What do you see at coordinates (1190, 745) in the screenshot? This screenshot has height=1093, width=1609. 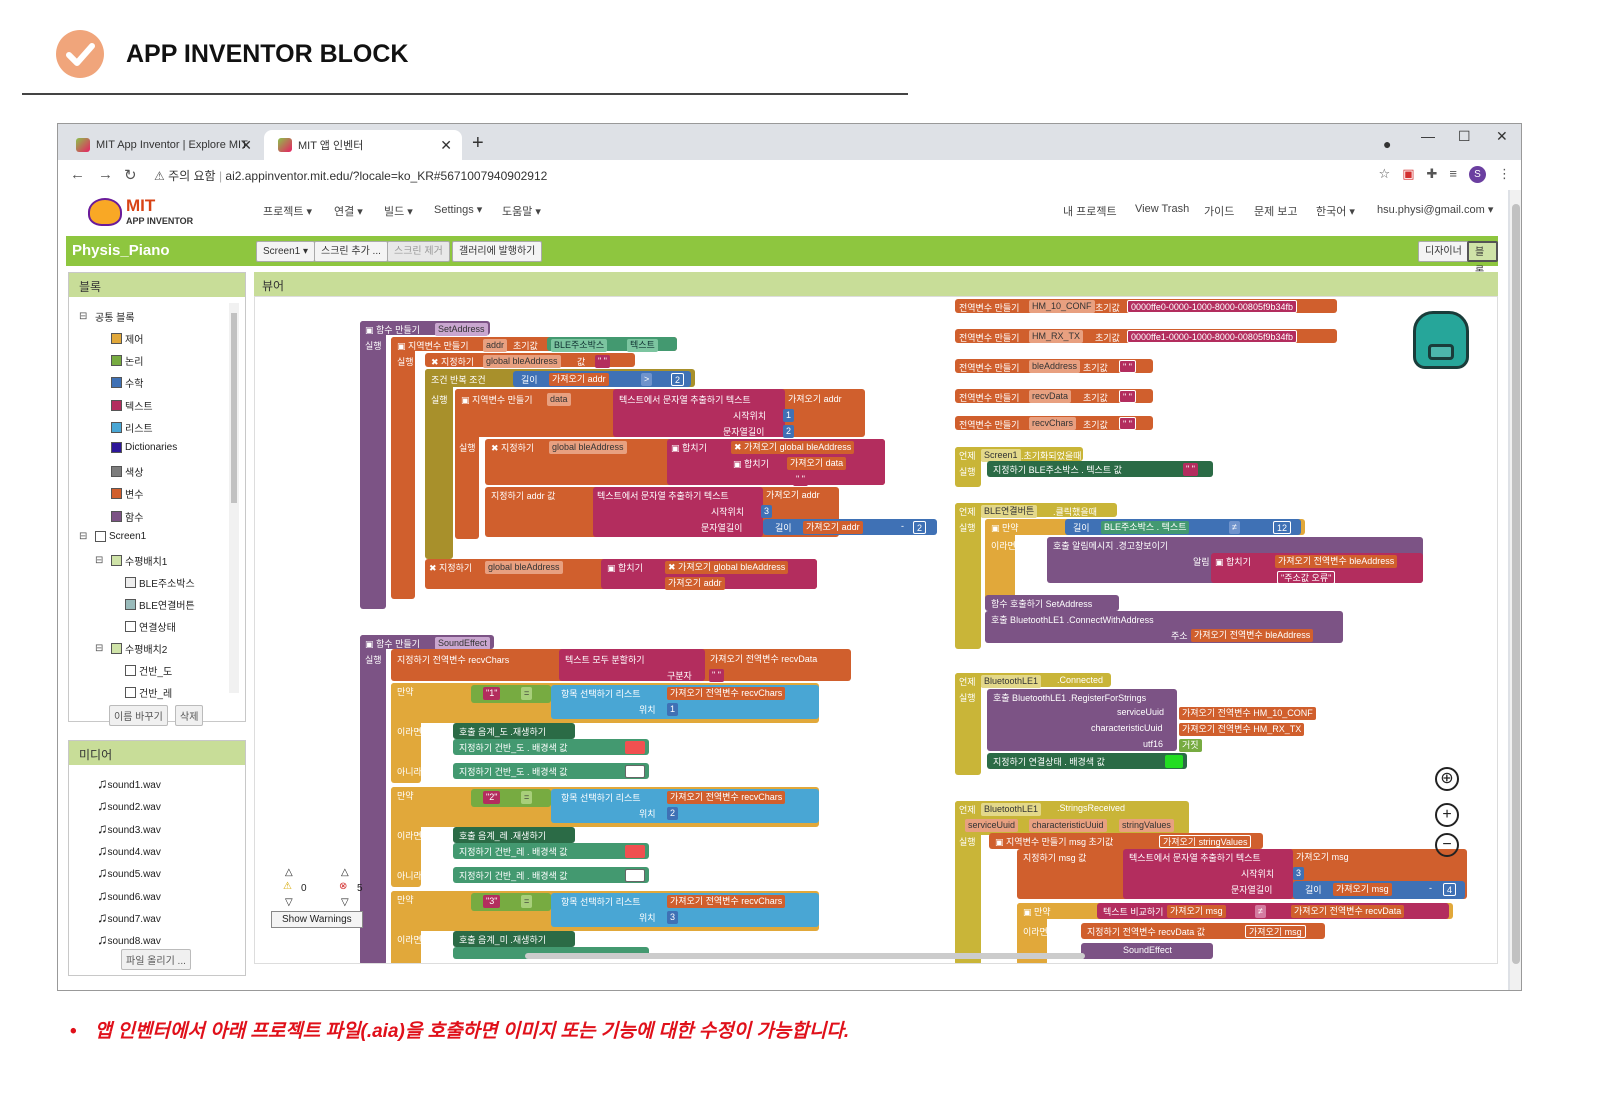 I see `false-chip: 거짓` at bounding box center [1190, 745].